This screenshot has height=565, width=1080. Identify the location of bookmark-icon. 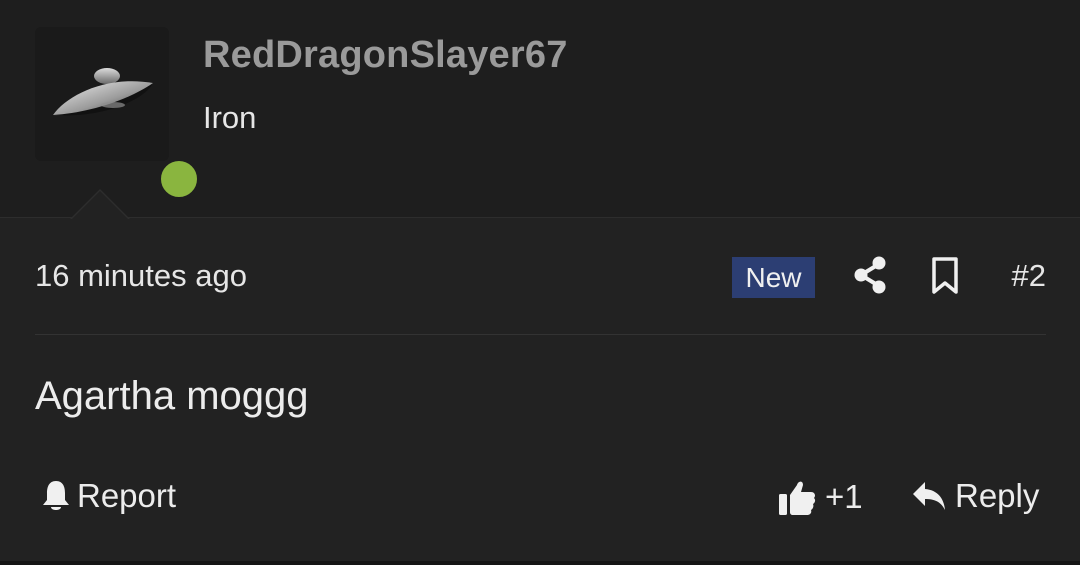
(945, 275).